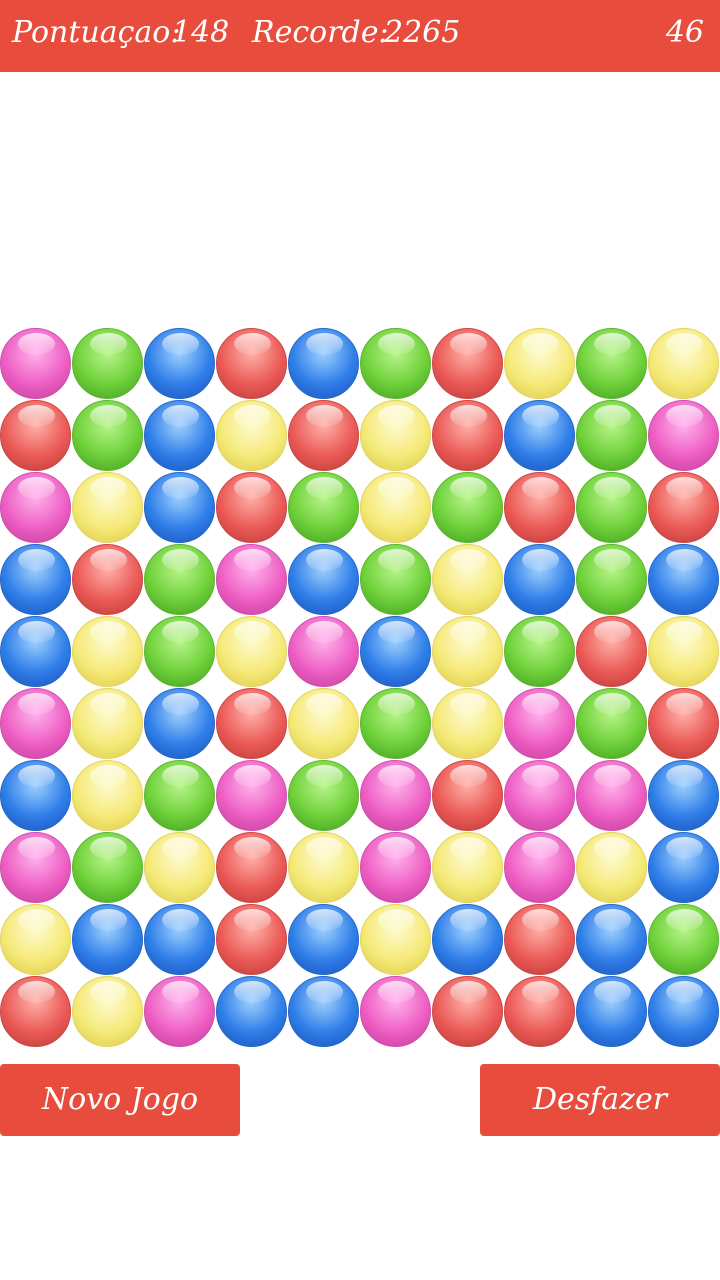 The height and width of the screenshot is (1280, 720). Describe the element at coordinates (120, 1100) in the screenshot. I see `new-game-button: Novo Jogo` at that location.